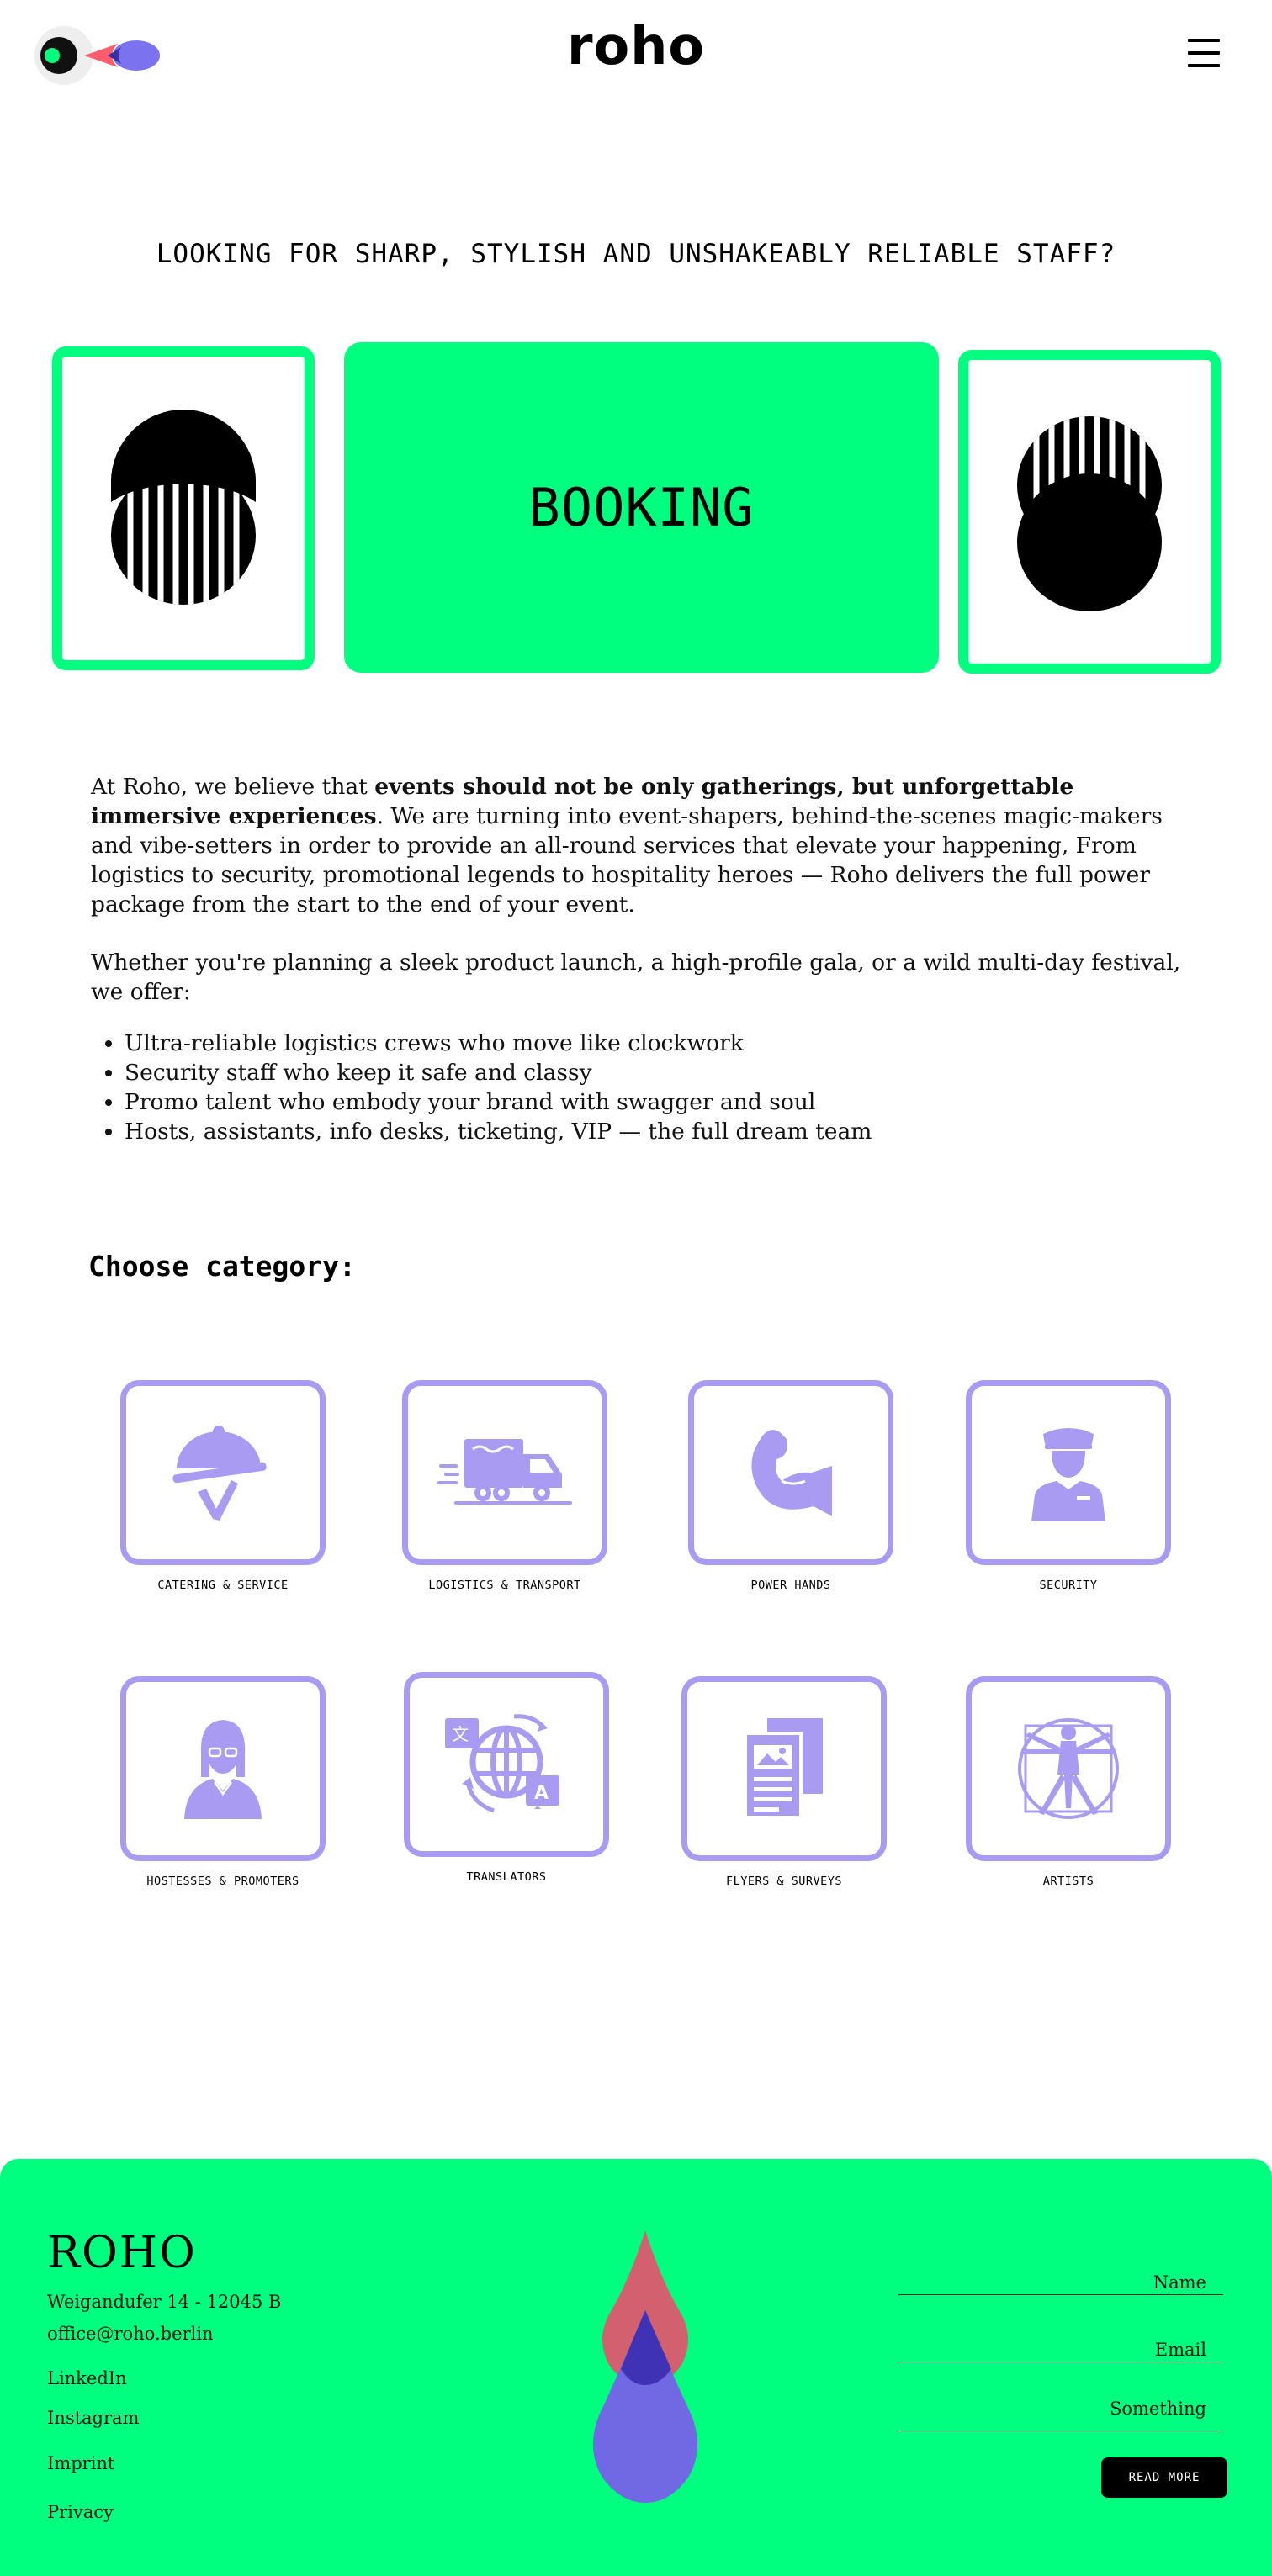 This screenshot has height=2576, width=1272. I want to click on footer-link-instagram: Instagram, so click(93, 2418).